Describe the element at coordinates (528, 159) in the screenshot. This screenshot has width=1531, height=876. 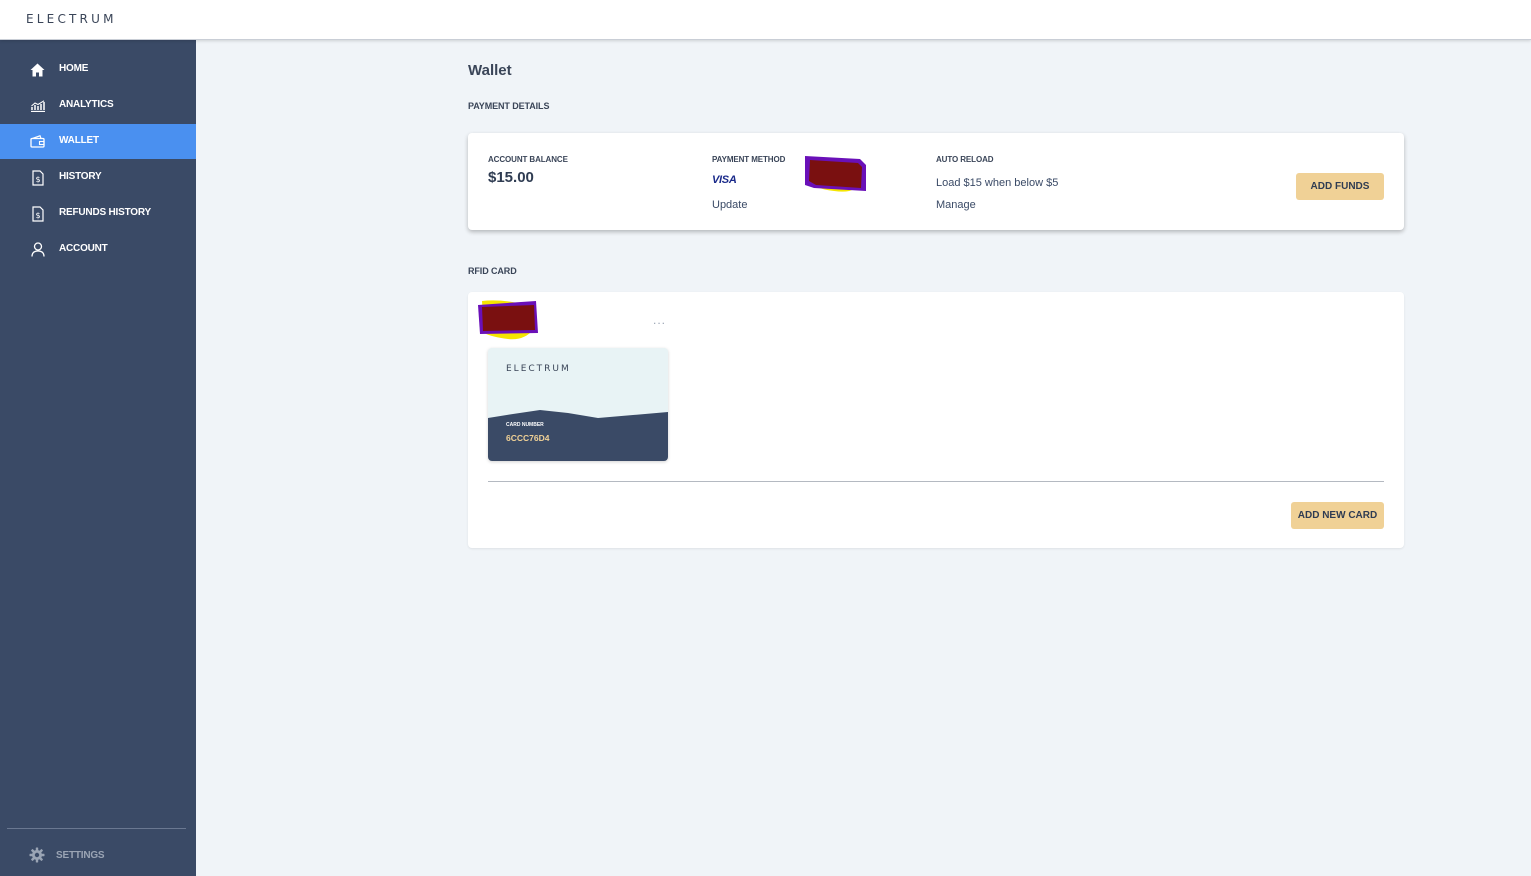
I see `account-balance-label: ACCOUNT BALANCE` at that location.